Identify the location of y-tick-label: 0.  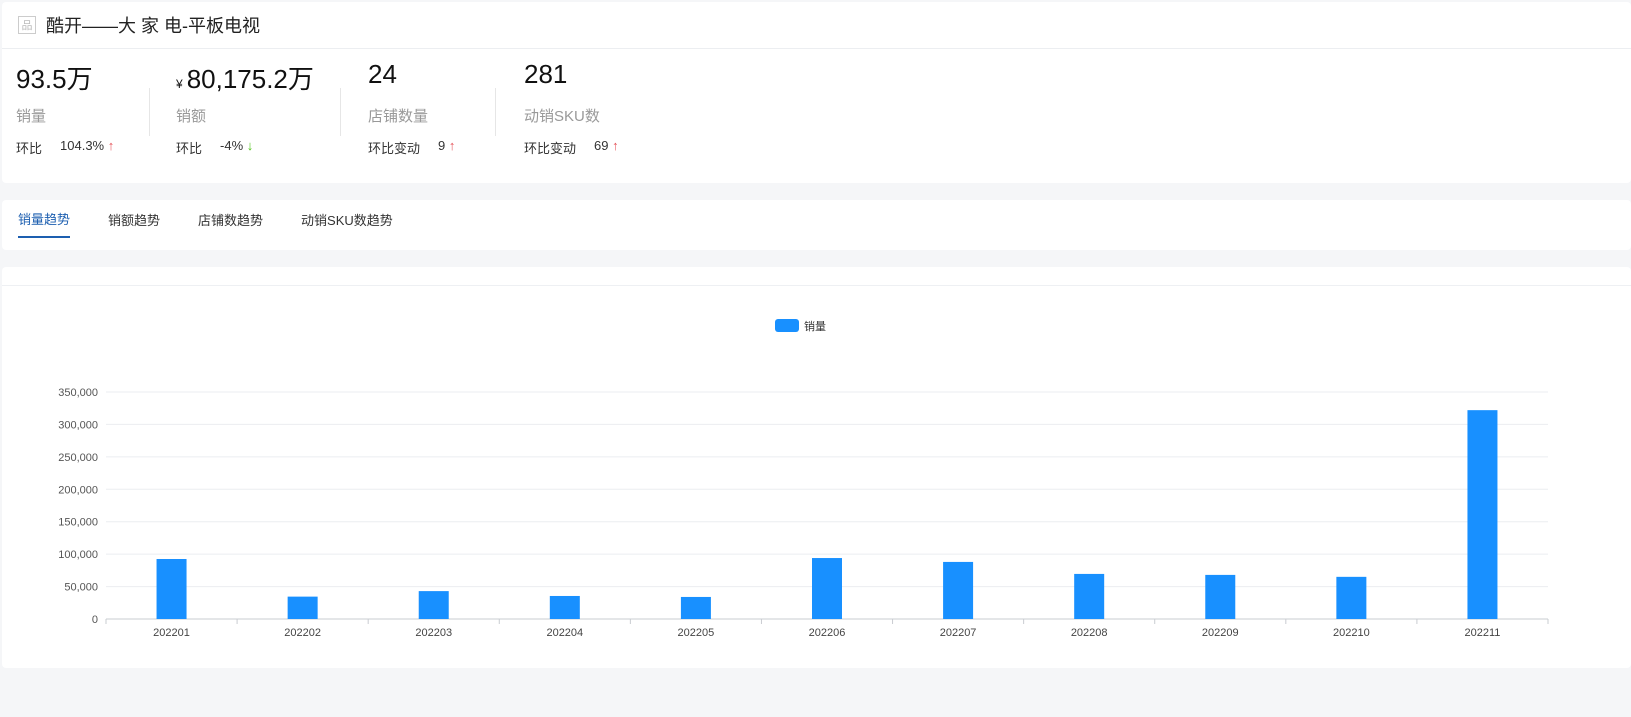
(95, 620).